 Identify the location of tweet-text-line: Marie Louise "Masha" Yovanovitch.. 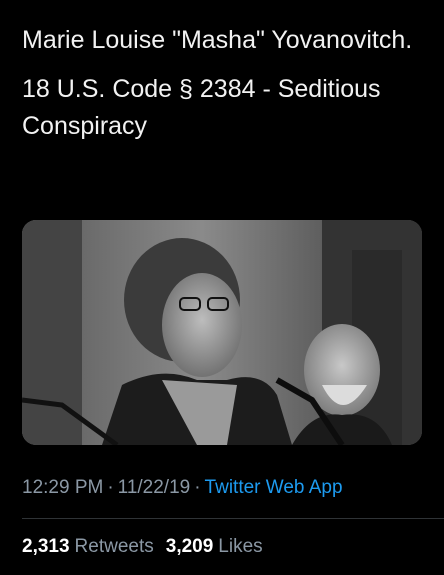
(217, 40).